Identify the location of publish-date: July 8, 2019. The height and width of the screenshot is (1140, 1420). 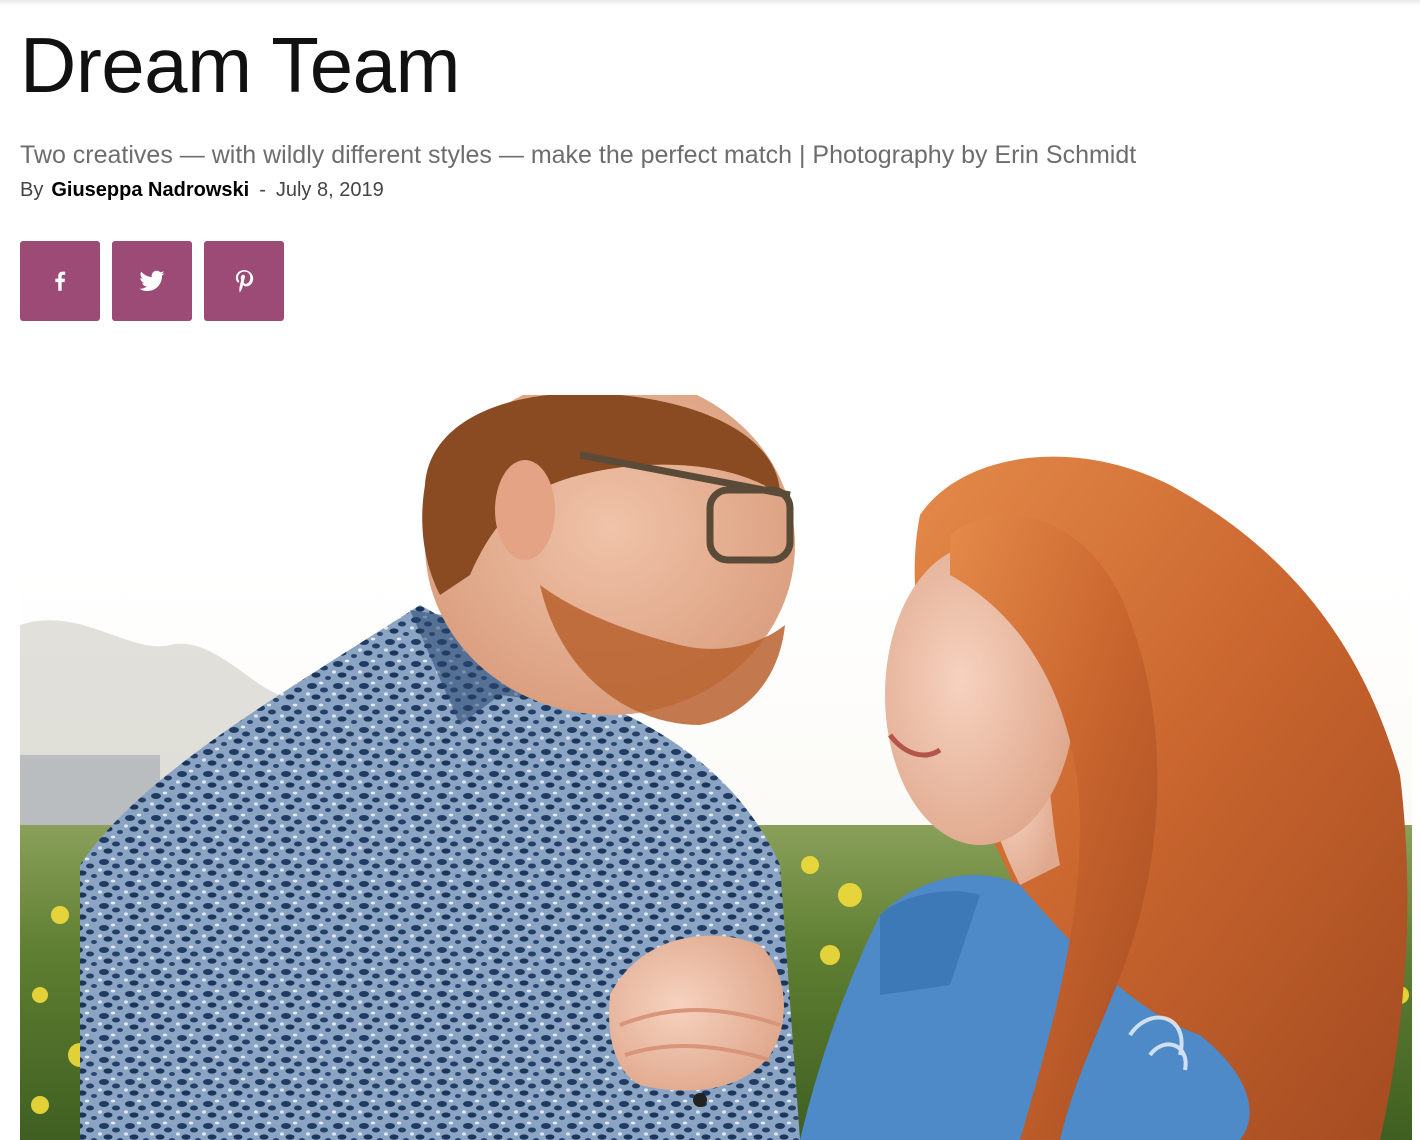
(329, 190).